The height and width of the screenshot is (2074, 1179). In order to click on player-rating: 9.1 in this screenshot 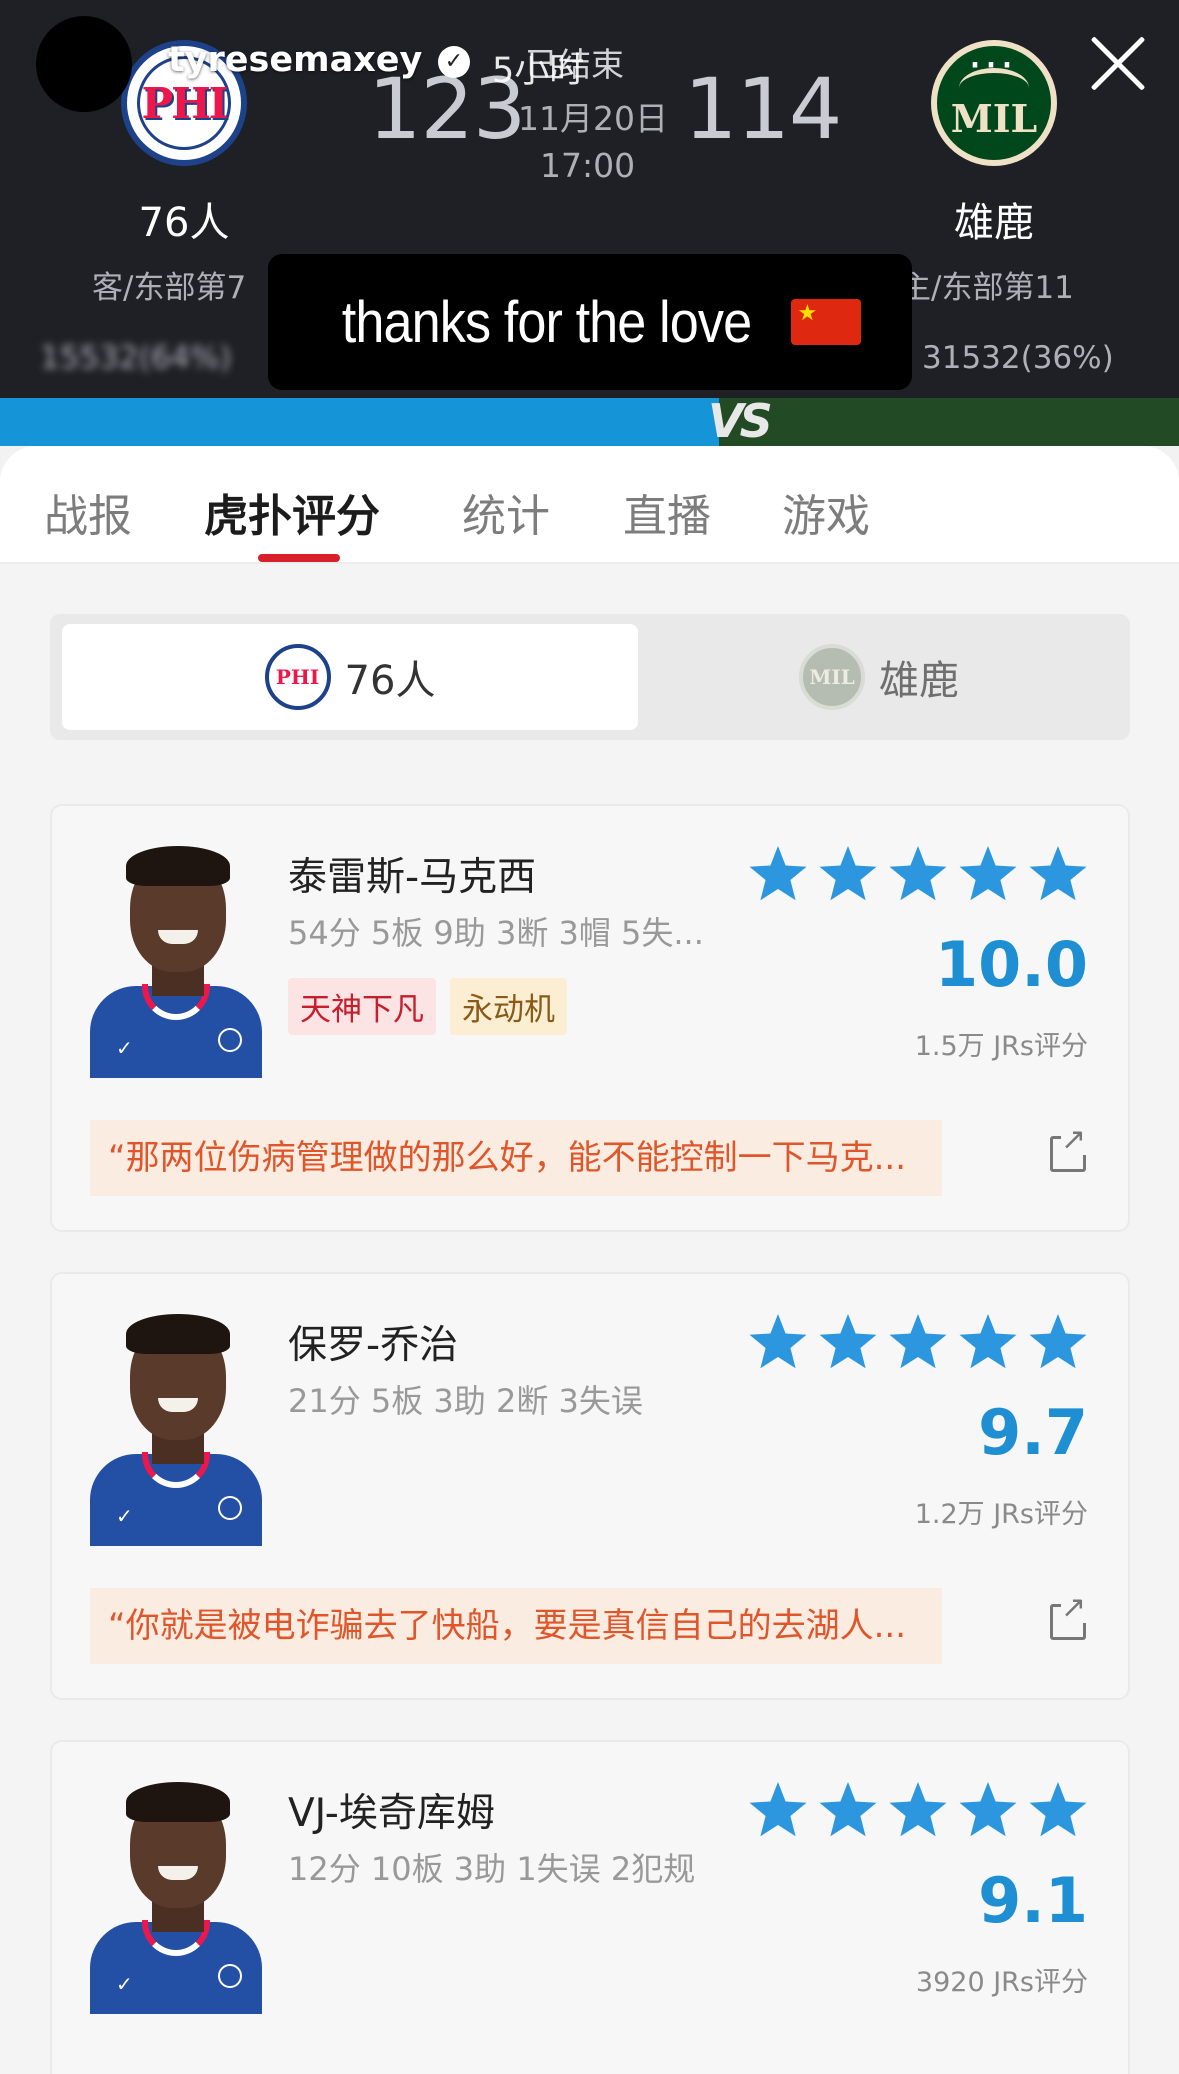, I will do `click(1033, 1900)`.